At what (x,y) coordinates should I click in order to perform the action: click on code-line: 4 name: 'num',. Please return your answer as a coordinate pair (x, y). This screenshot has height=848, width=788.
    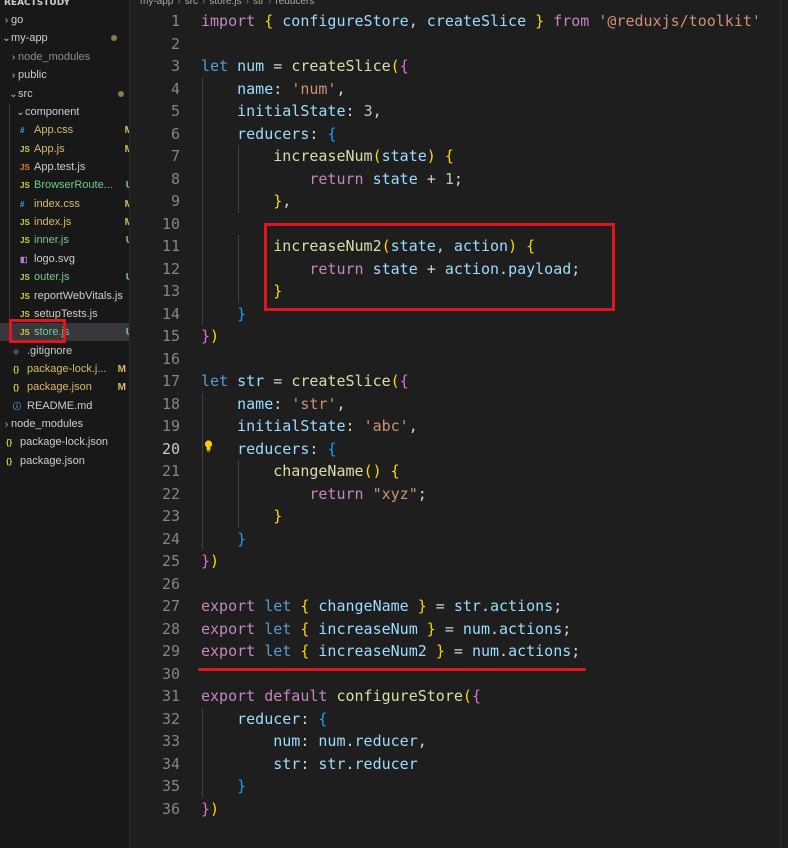
    Looking at the image, I should click on (455, 89).